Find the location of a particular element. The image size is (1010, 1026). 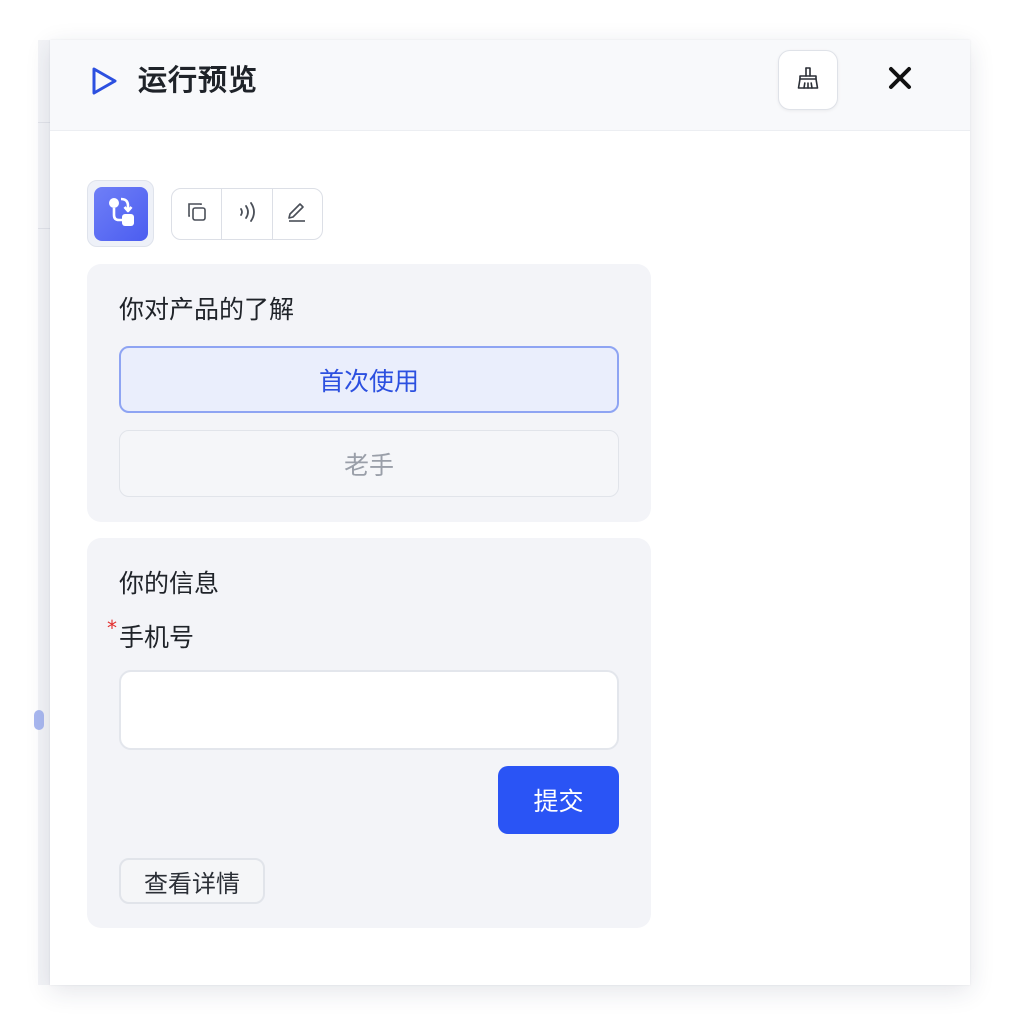

voice-icon is located at coordinates (247, 214).